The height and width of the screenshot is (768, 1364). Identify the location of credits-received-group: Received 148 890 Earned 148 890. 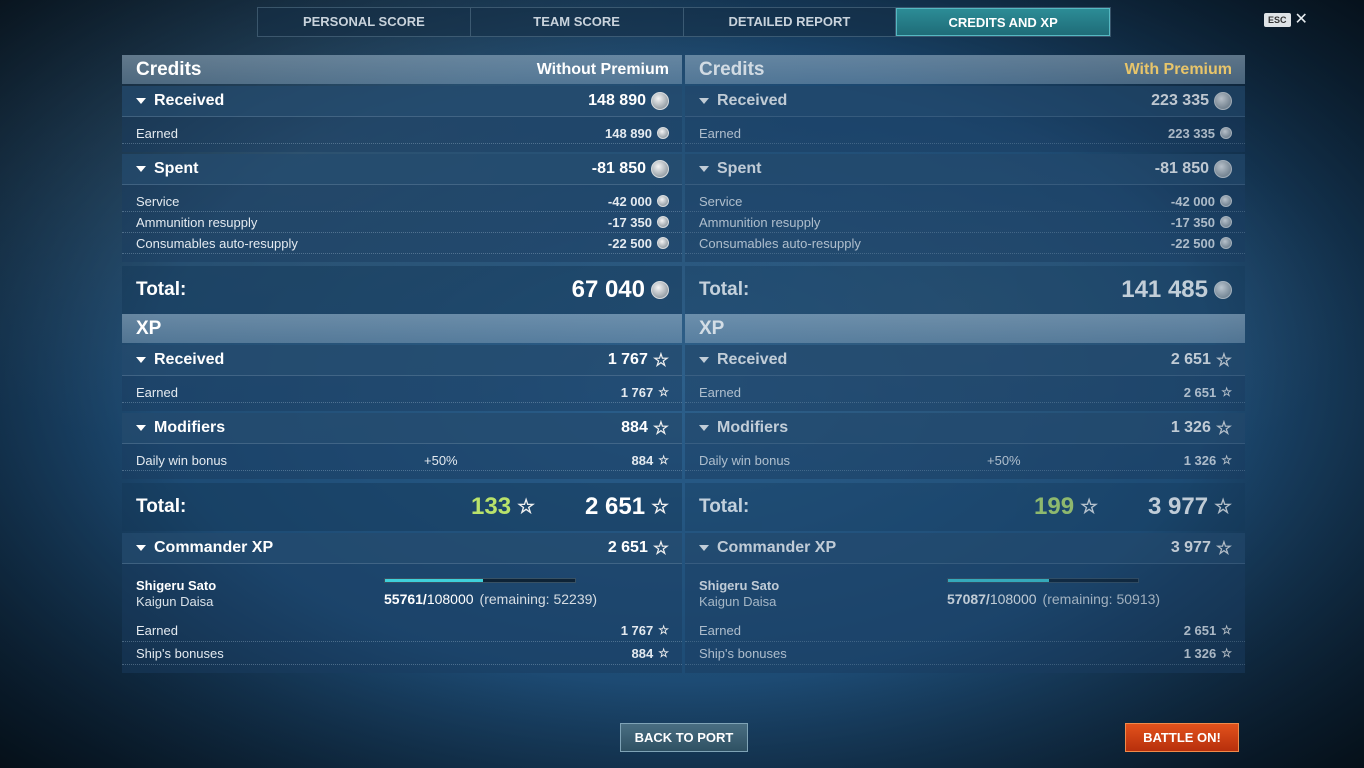
(402, 119).